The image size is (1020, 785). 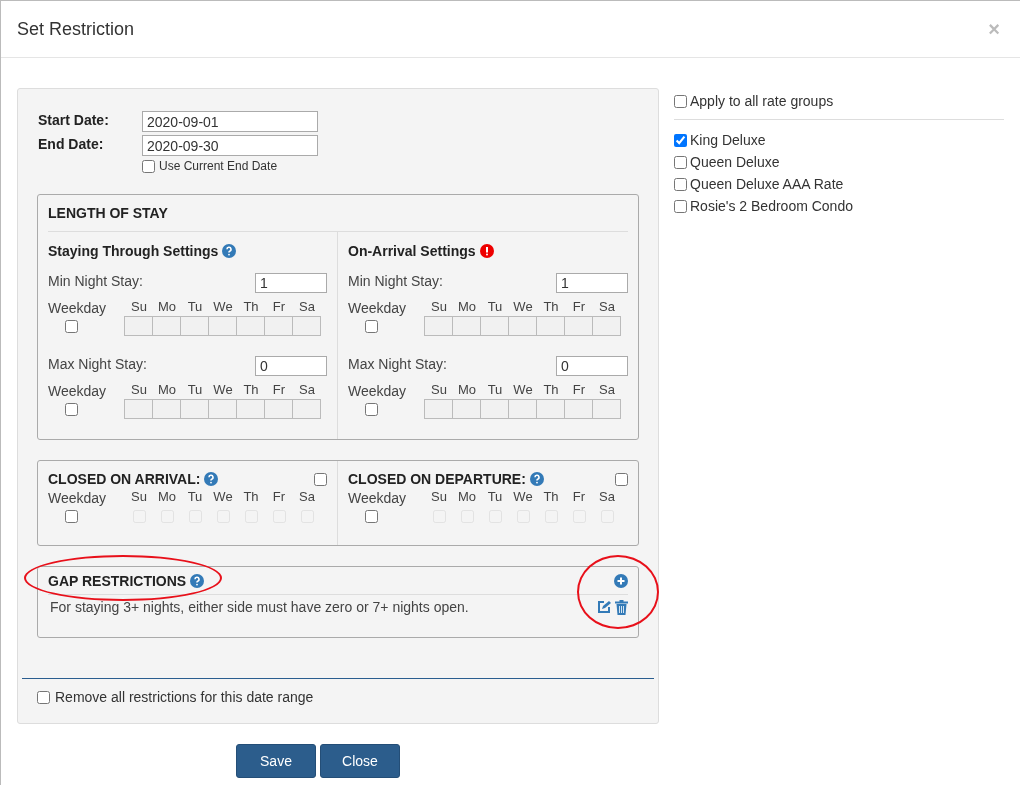 I want to click on end-date-field: 2020-09-30, so click(x=230, y=145).